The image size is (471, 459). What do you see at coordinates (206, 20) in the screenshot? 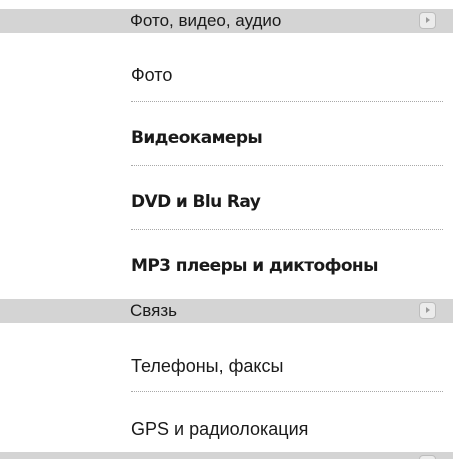
I see `section-title: Фото, видео, аудио` at bounding box center [206, 20].